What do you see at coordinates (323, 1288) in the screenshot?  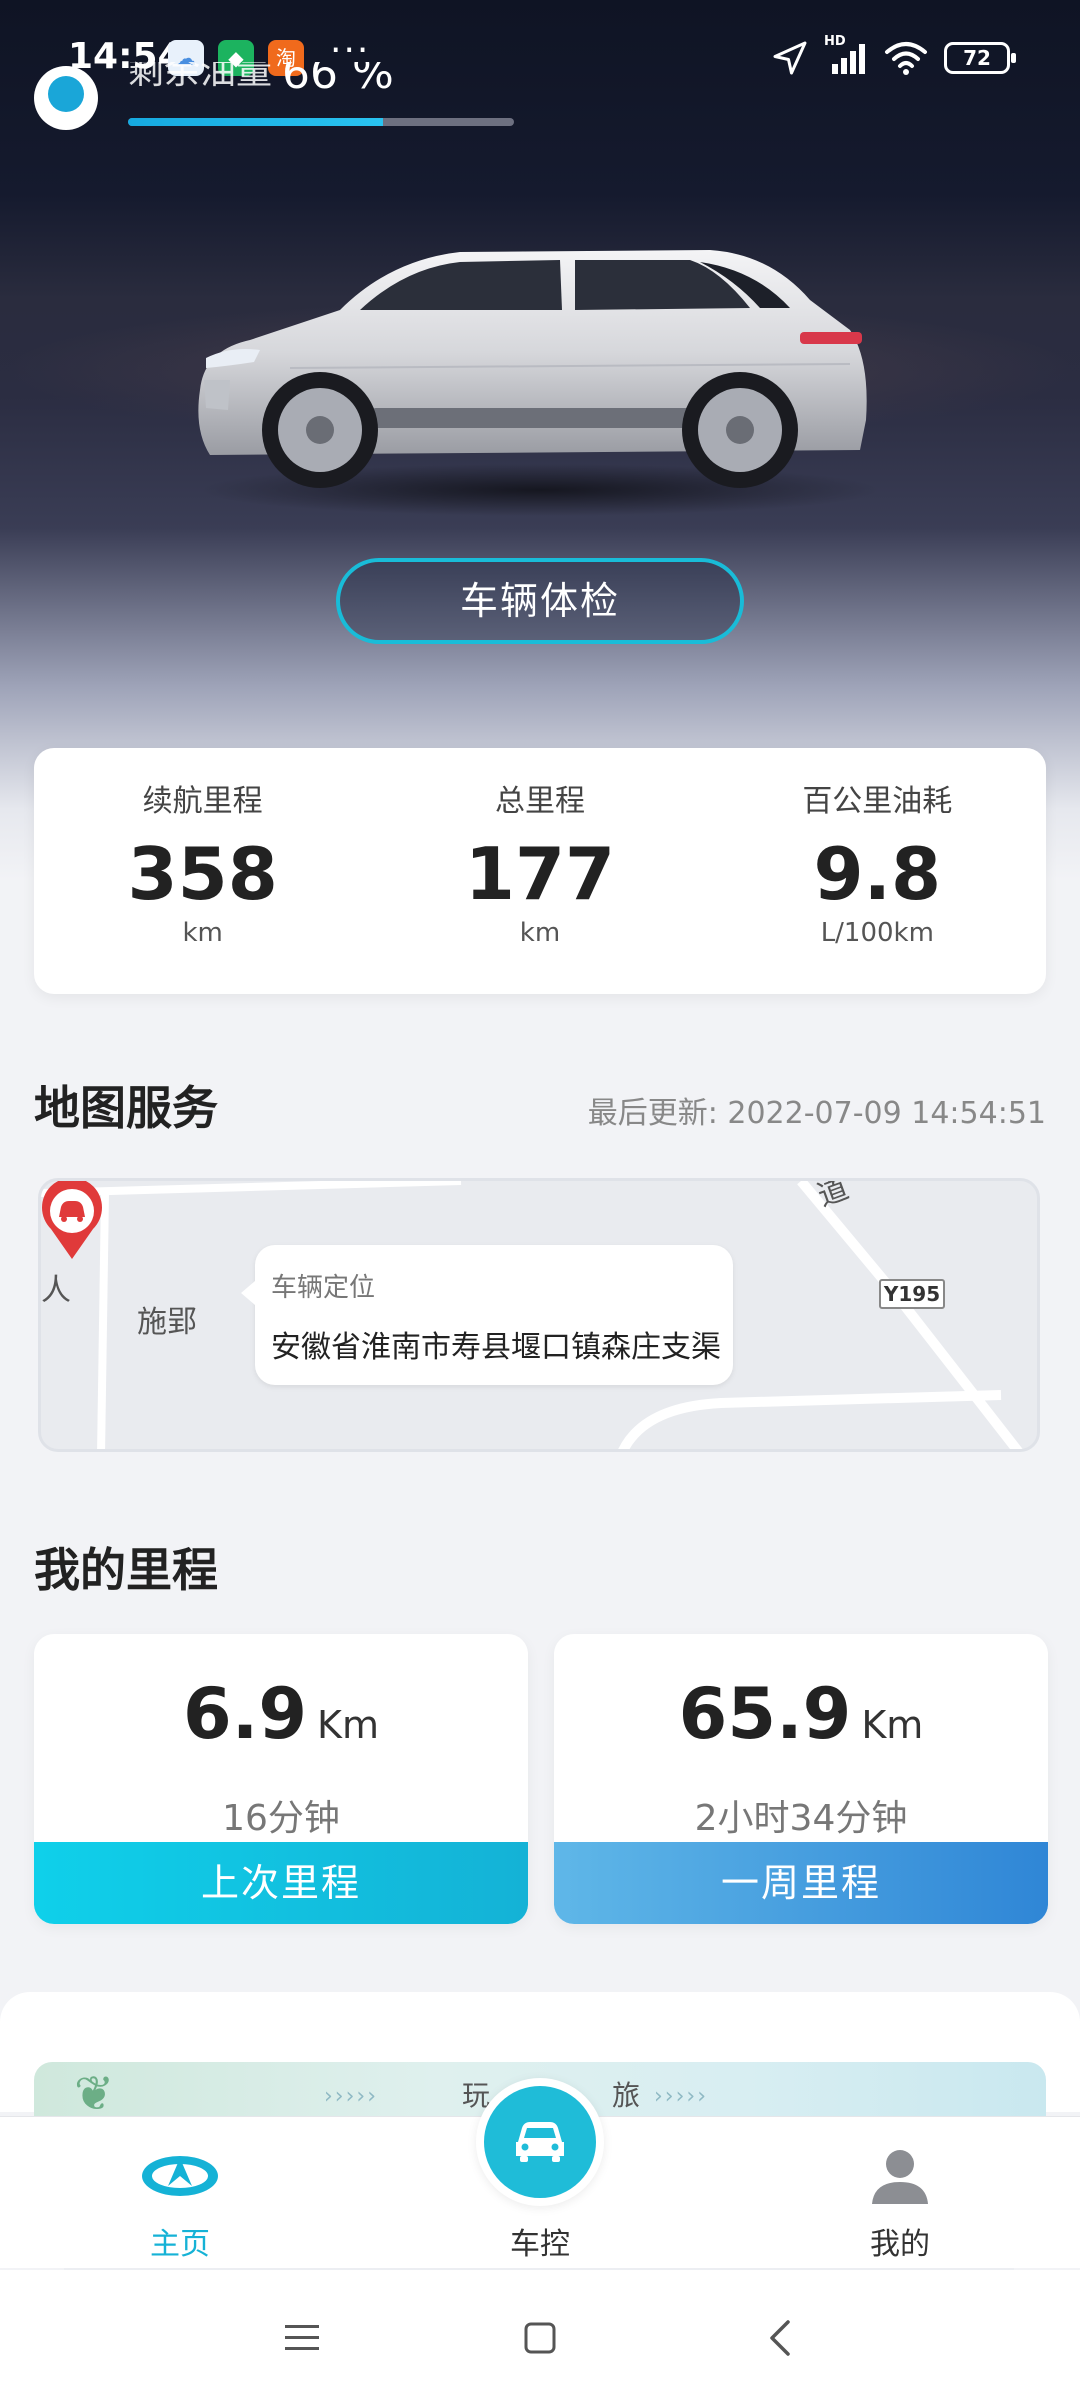 I see `location-bubble-label: 车辆定位` at bounding box center [323, 1288].